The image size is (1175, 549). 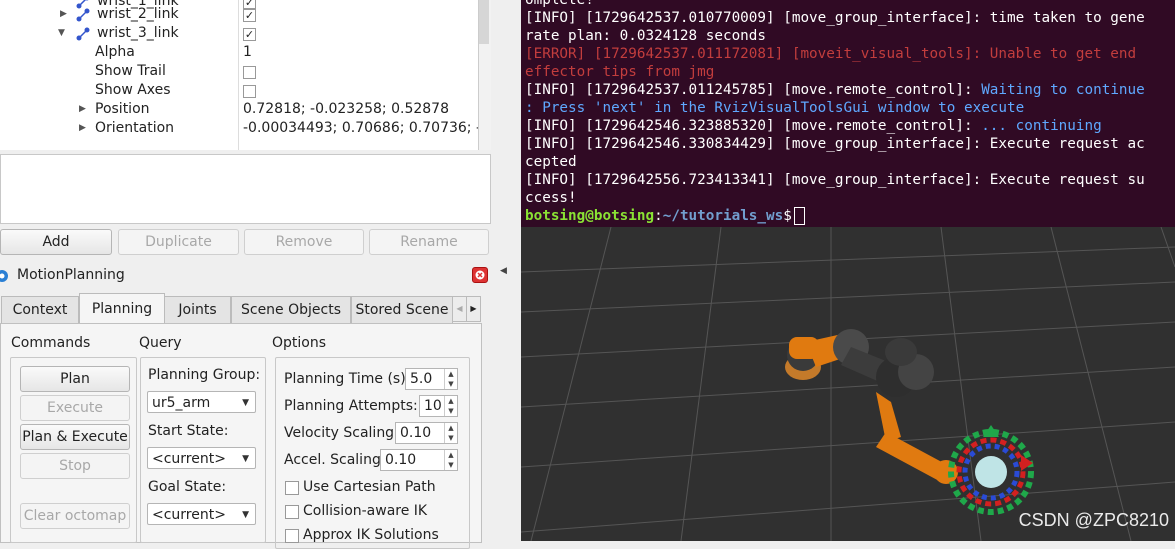 I want to click on alpha-value: 1, so click(x=247, y=52).